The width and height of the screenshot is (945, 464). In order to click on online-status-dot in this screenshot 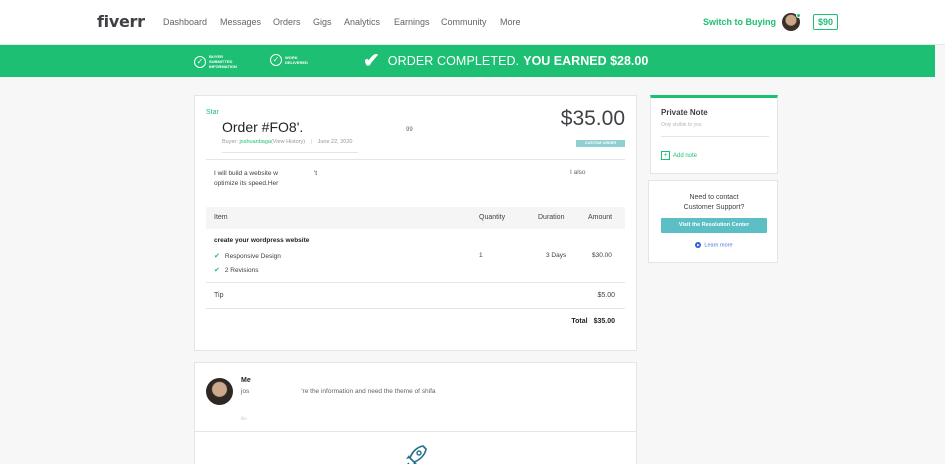, I will do `click(798, 15)`.